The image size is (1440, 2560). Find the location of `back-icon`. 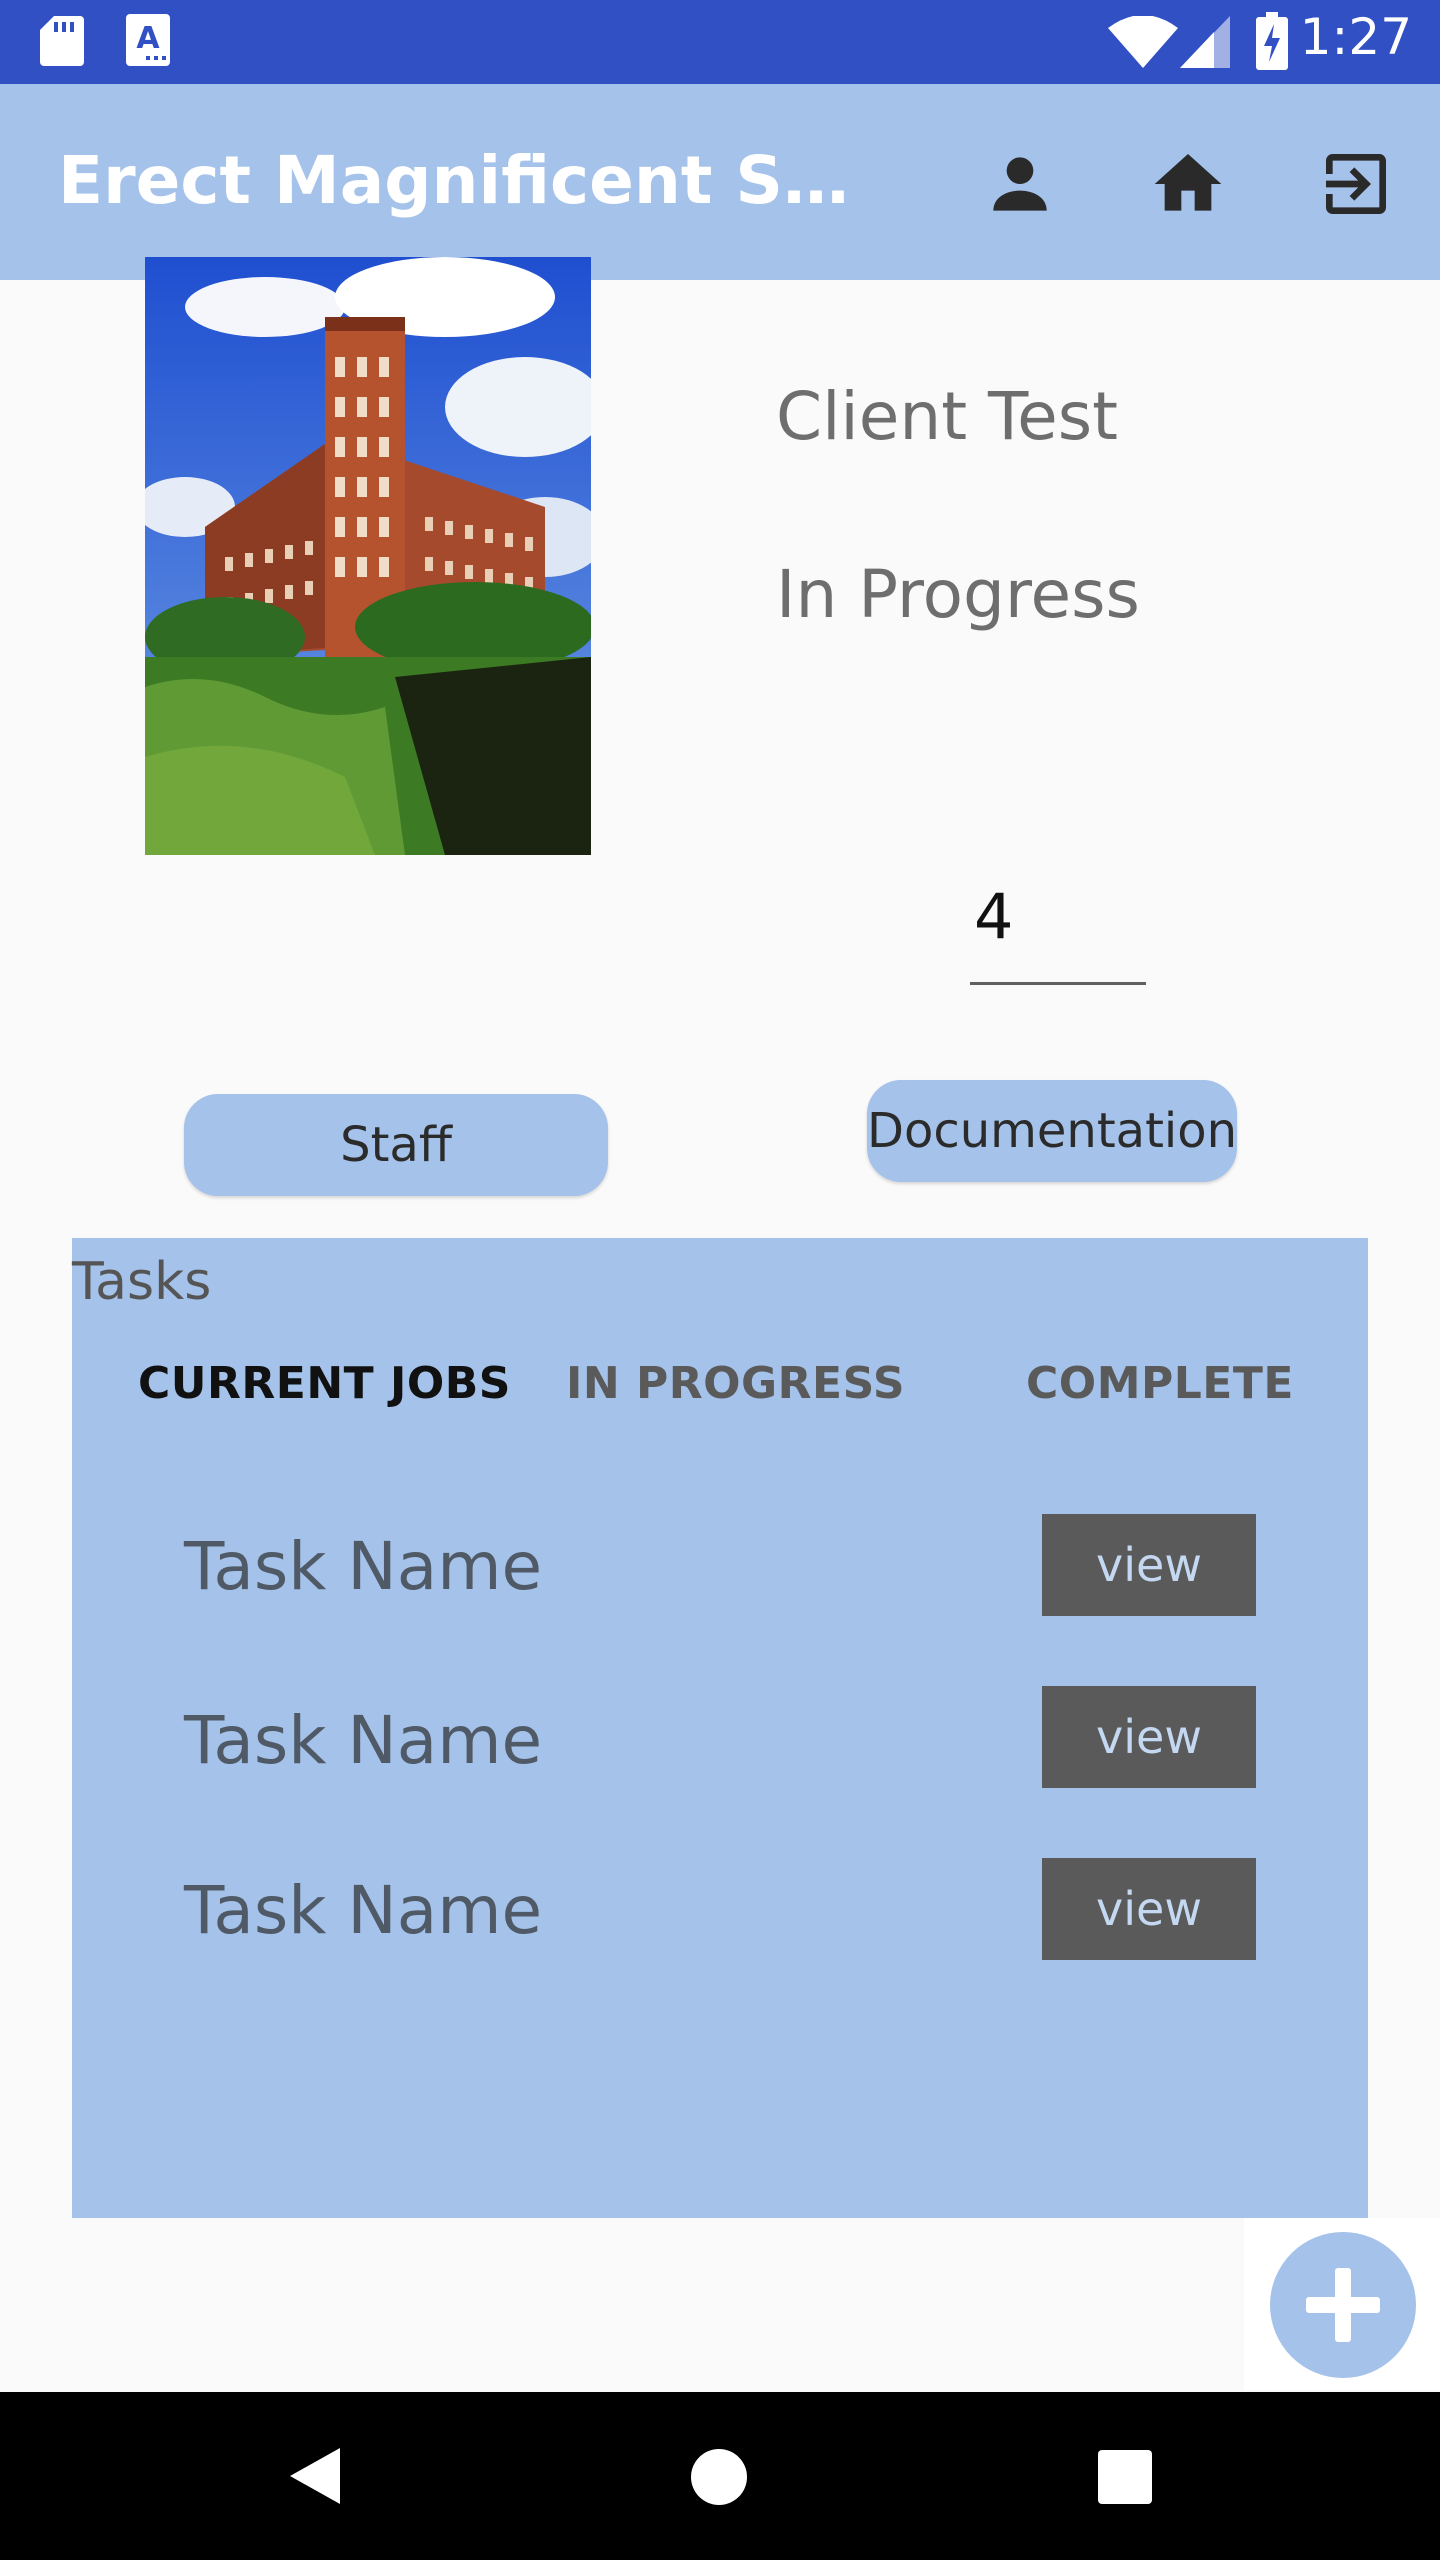

back-icon is located at coordinates (315, 2476).